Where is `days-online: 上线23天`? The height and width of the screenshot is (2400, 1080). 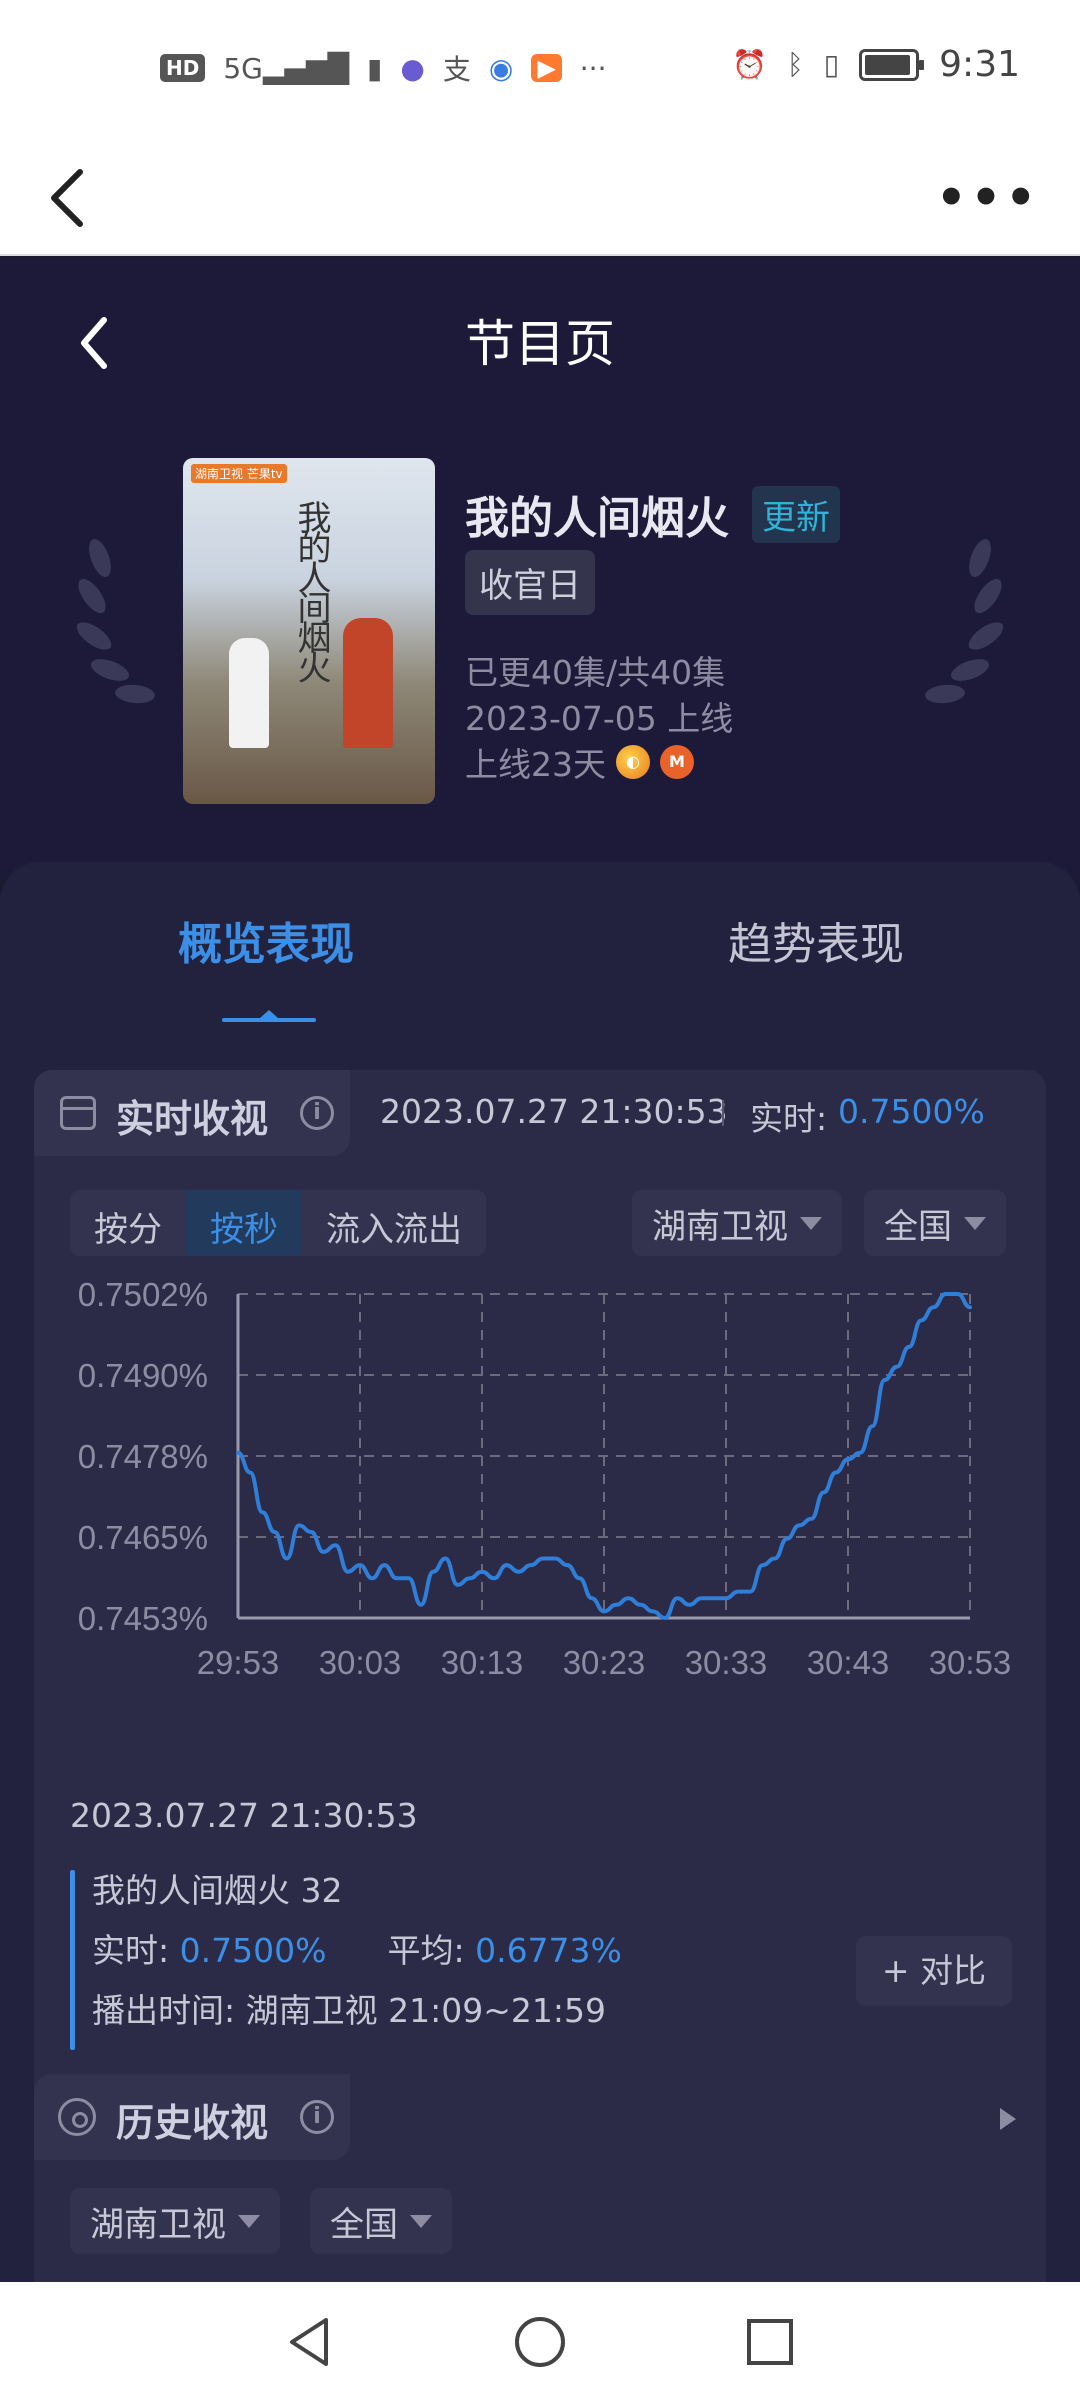
days-online: 上线23天 is located at coordinates (535, 764).